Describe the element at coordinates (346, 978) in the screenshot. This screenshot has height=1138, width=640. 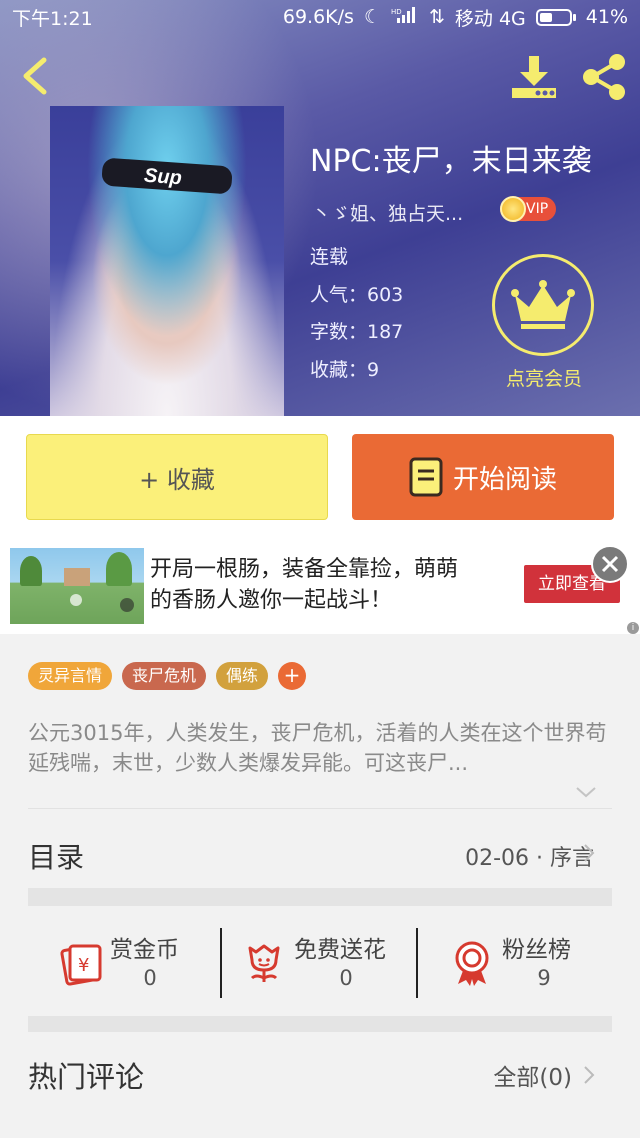
I see `send-flower-count: 0` at that location.